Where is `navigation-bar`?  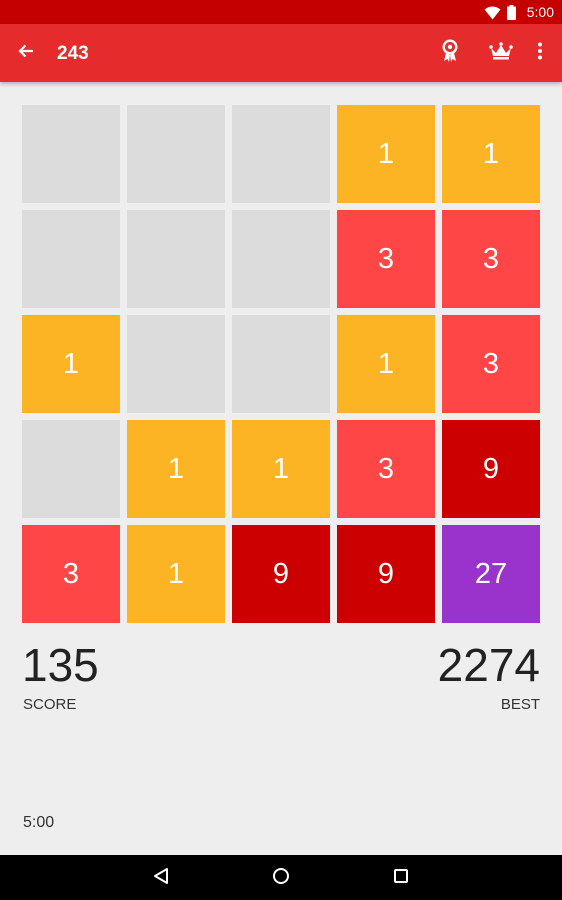 navigation-bar is located at coordinates (281, 877).